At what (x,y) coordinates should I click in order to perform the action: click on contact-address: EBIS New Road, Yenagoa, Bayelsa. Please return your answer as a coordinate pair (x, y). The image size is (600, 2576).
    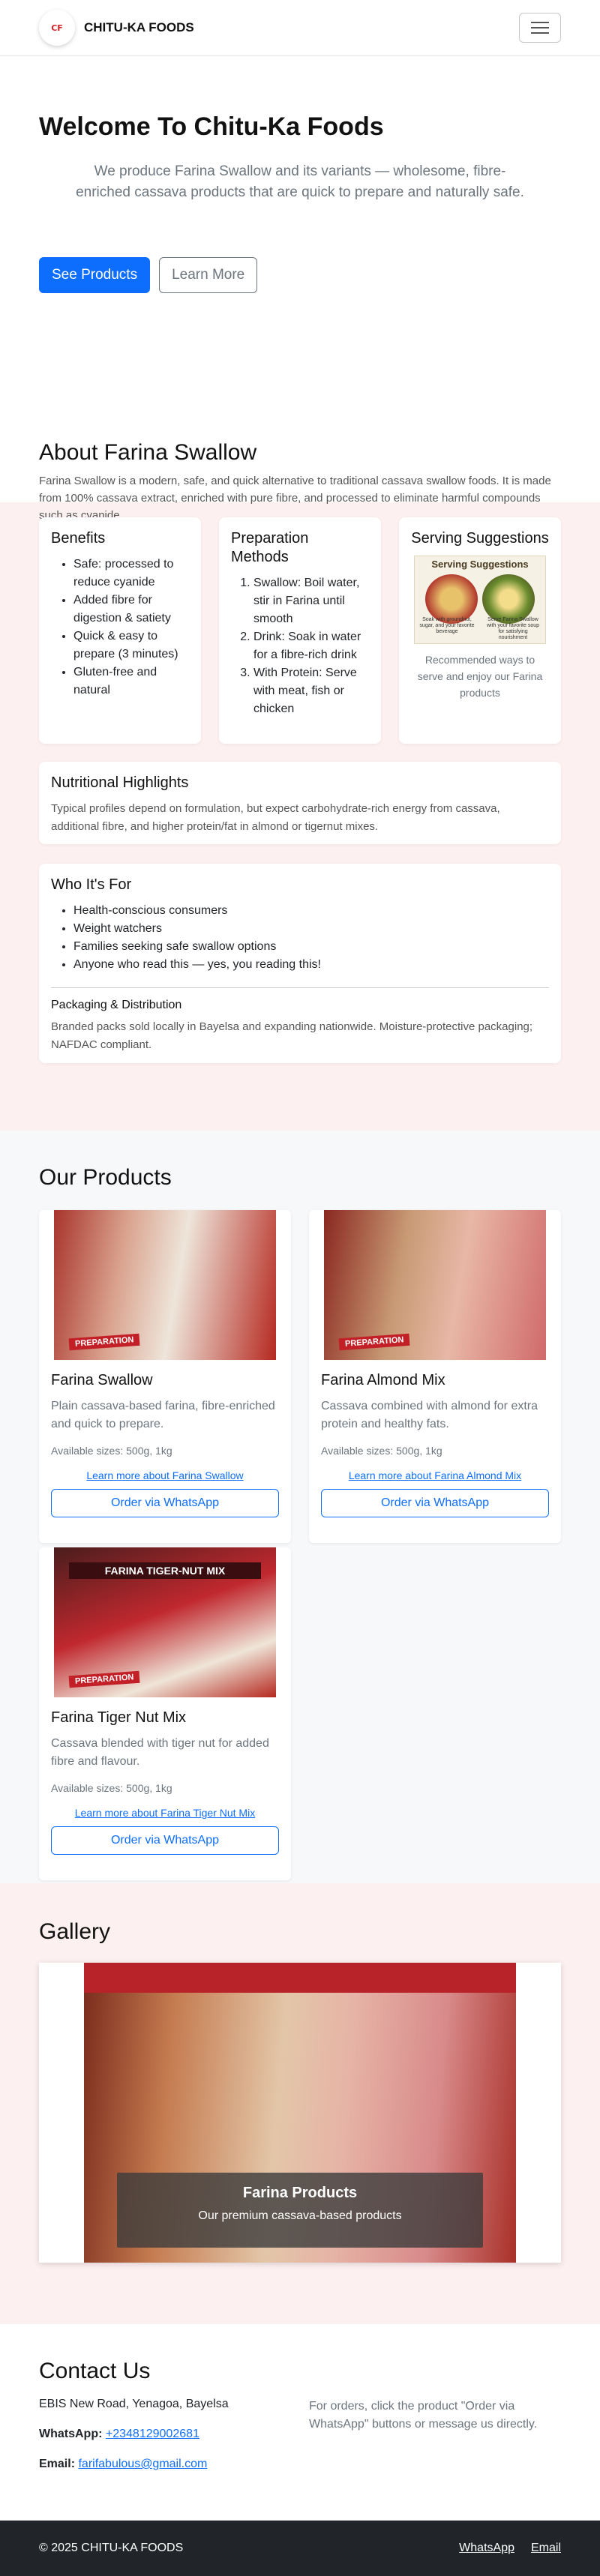
    Looking at the image, I should click on (134, 2404).